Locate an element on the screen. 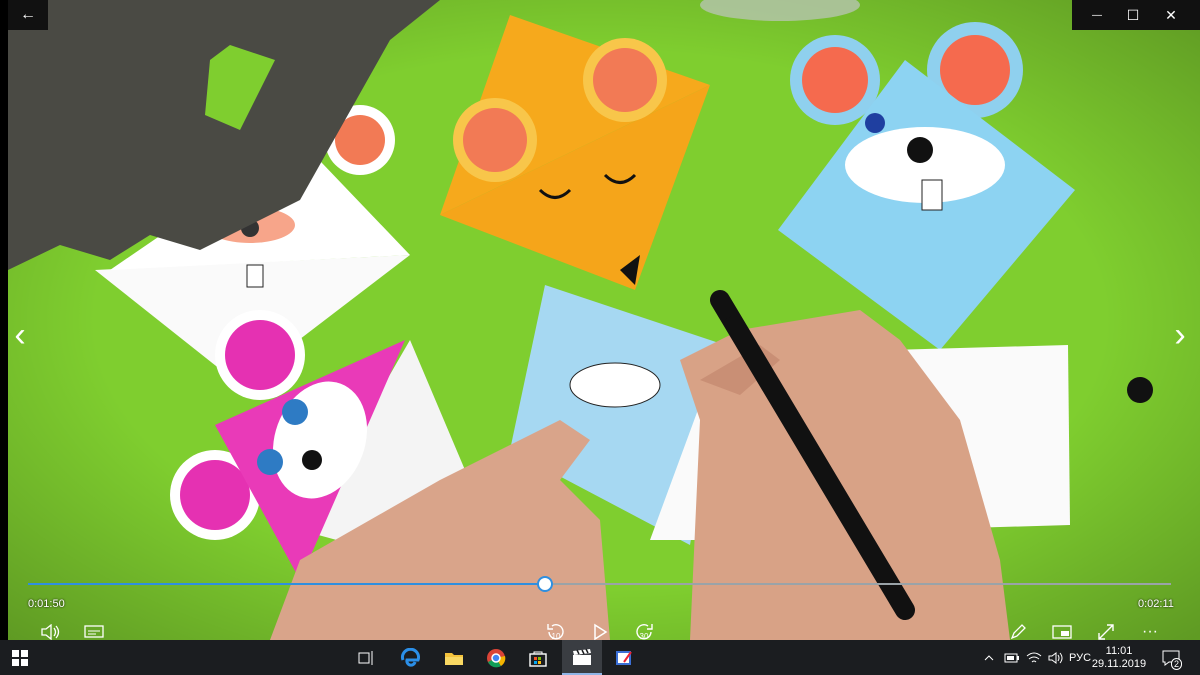 The width and height of the screenshot is (1200, 675). subtitles-icon is located at coordinates (94, 631).